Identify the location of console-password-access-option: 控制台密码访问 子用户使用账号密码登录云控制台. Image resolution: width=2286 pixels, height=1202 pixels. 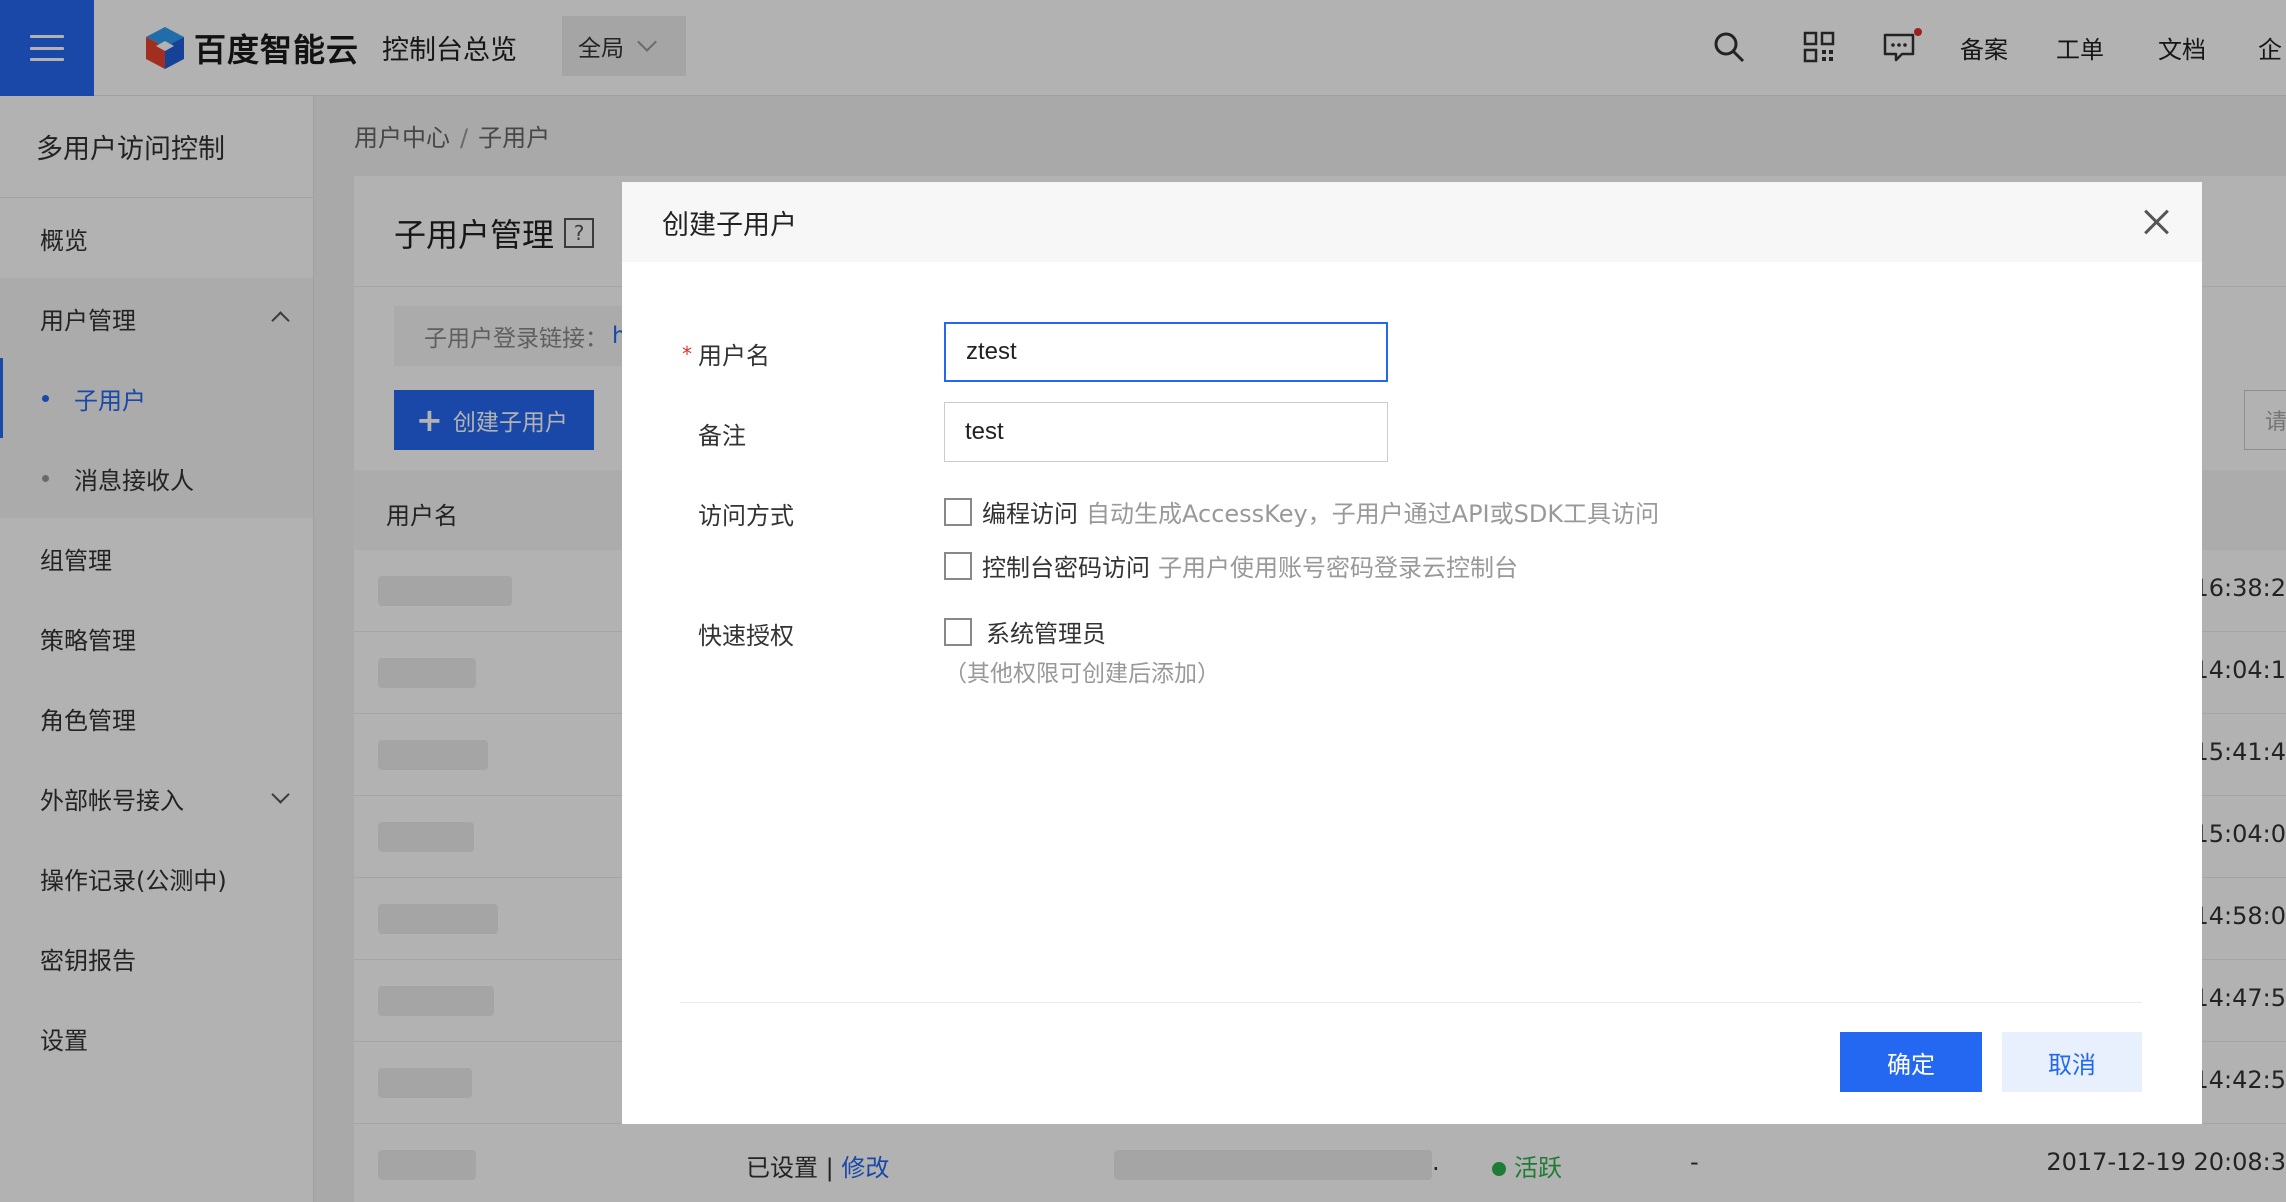
(1231, 565).